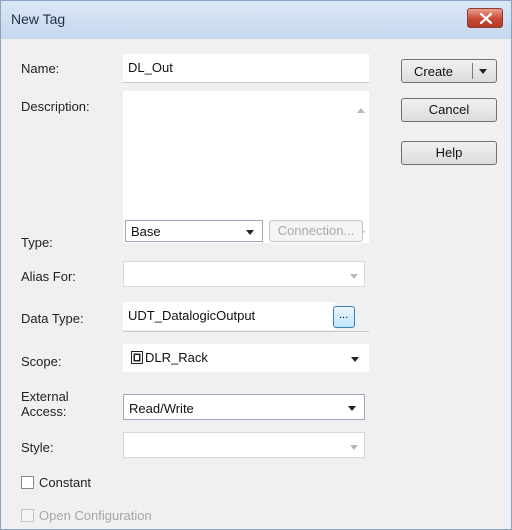 The height and width of the screenshot is (530, 512). Describe the element at coordinates (37, 447) in the screenshot. I see `style-label: Style:` at that location.